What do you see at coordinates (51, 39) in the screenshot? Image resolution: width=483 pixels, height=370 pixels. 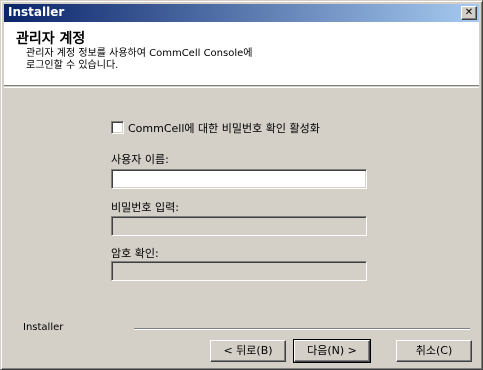 I see `page-title: 관리자 계정` at bounding box center [51, 39].